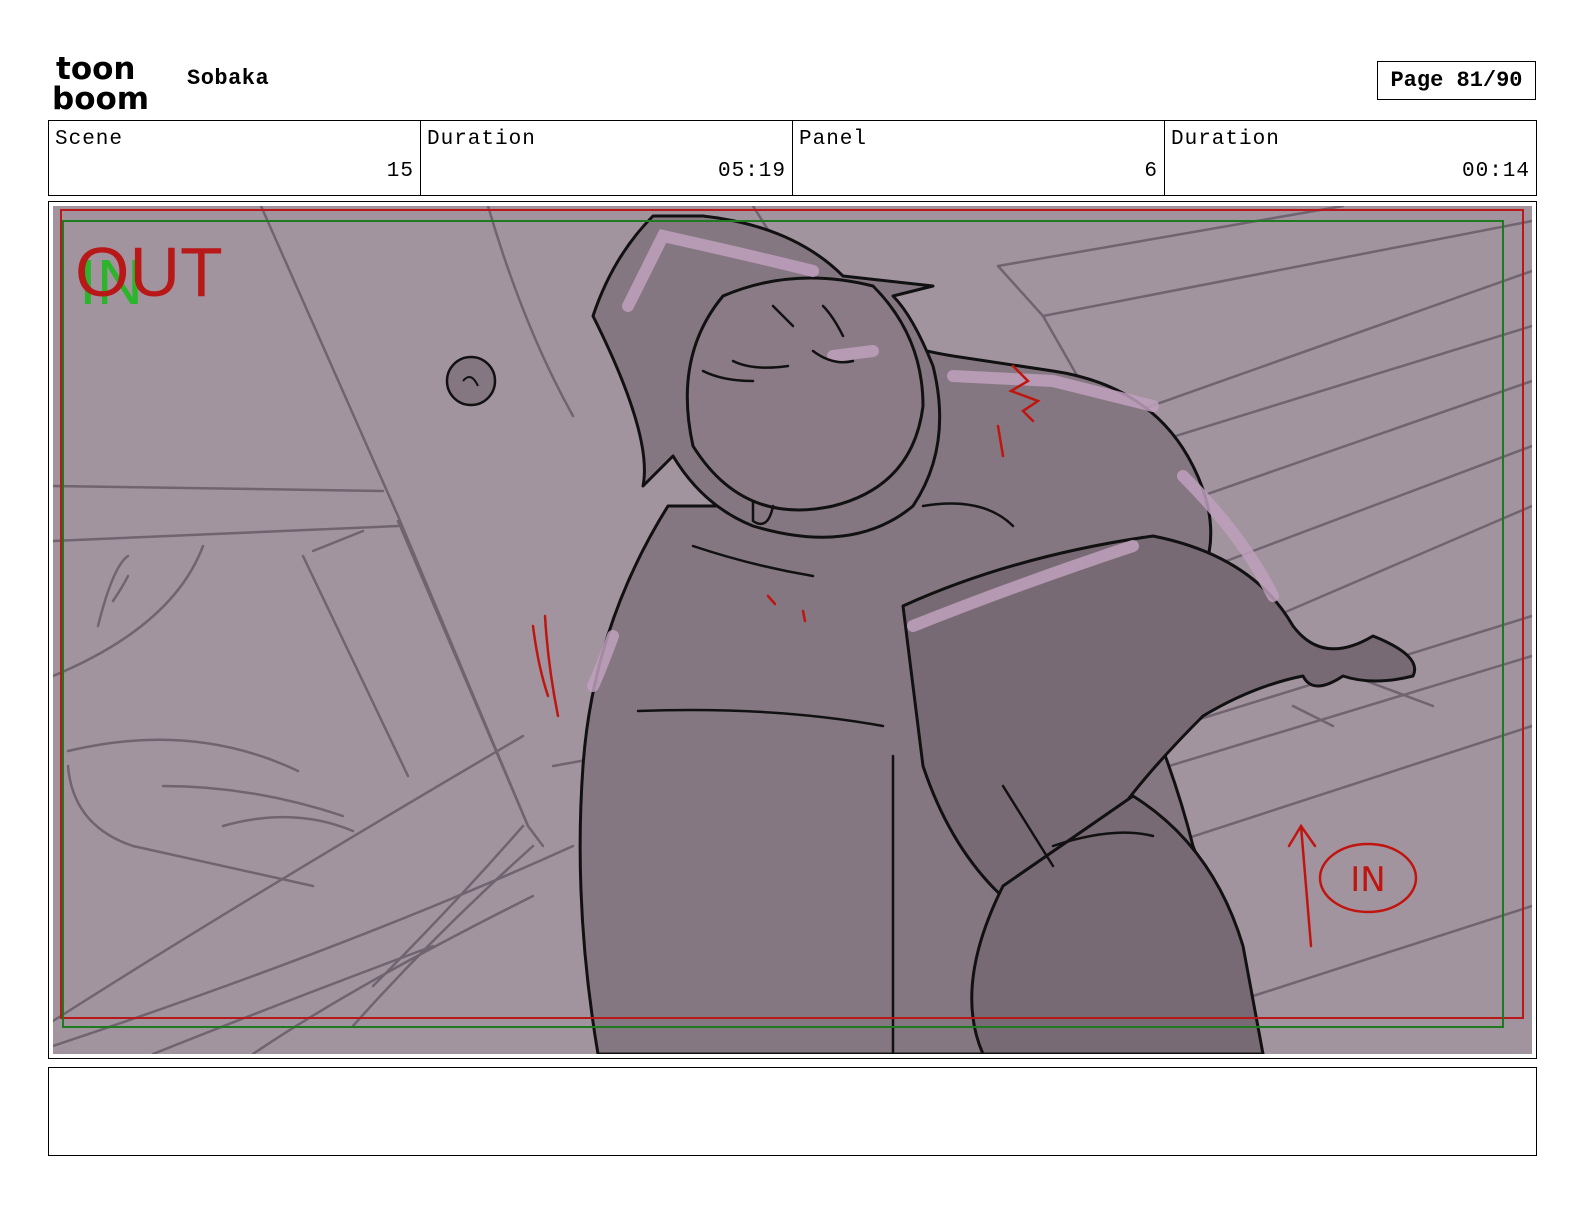  What do you see at coordinates (400, 171) in the screenshot?
I see `scene-value: 15` at bounding box center [400, 171].